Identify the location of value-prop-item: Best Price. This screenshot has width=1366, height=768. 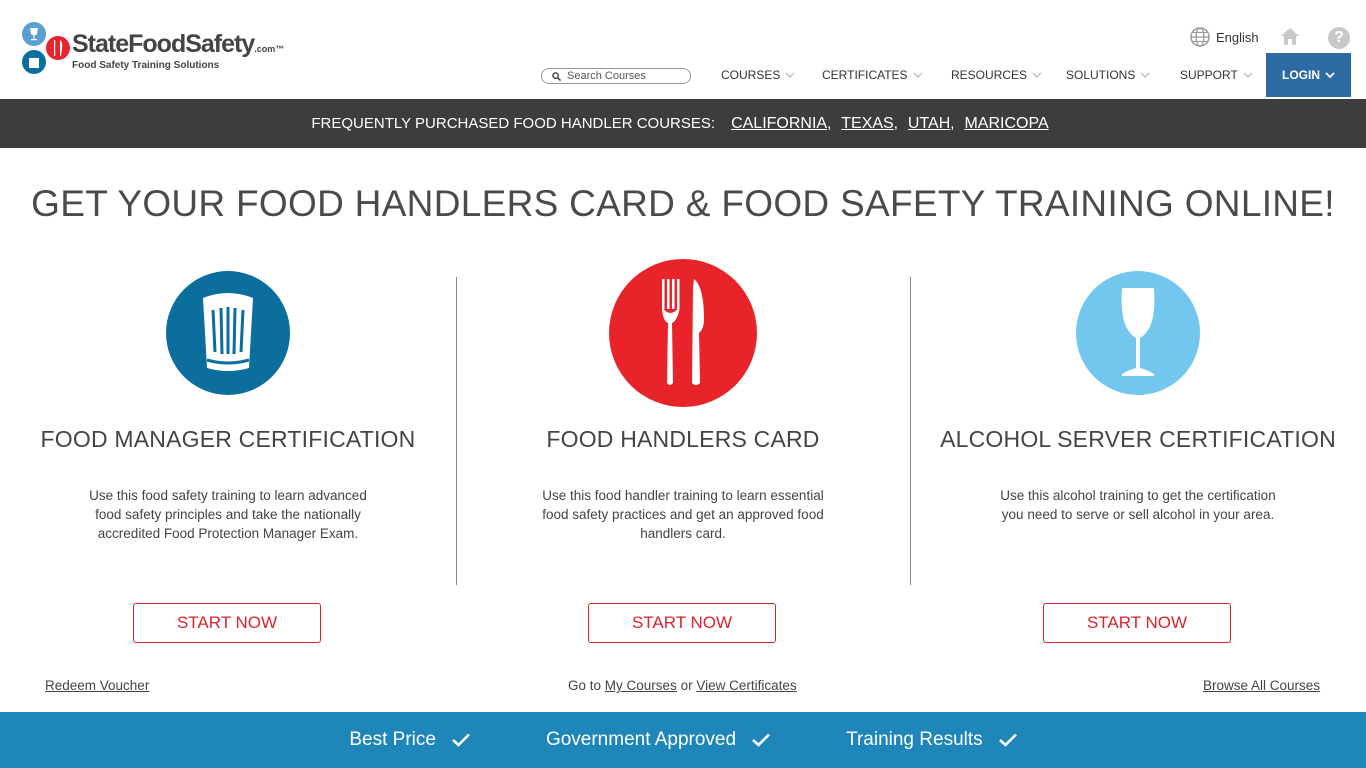
(409, 740).